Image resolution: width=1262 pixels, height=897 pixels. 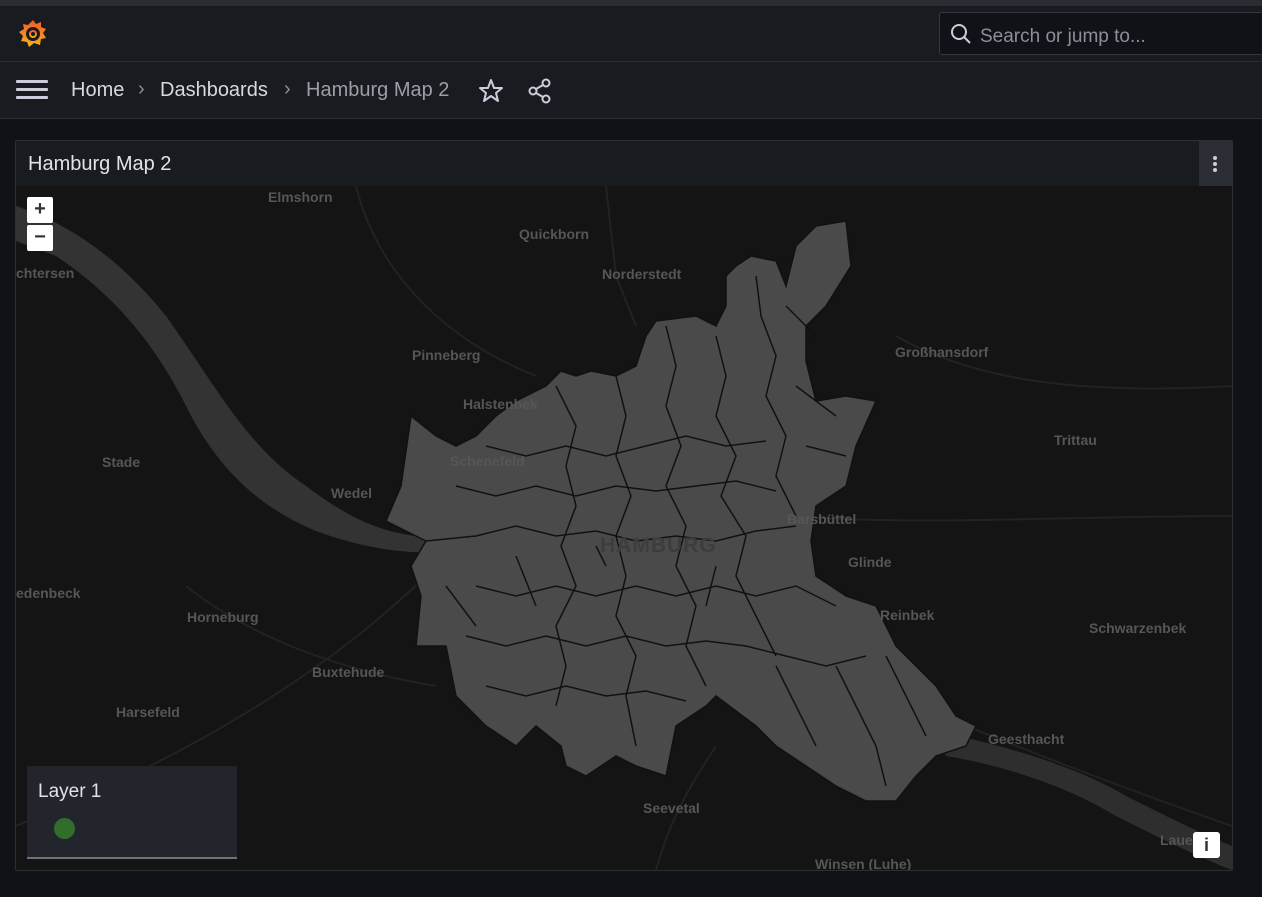 What do you see at coordinates (1138, 628) in the screenshot?
I see `place-label: Schwarzenbek` at bounding box center [1138, 628].